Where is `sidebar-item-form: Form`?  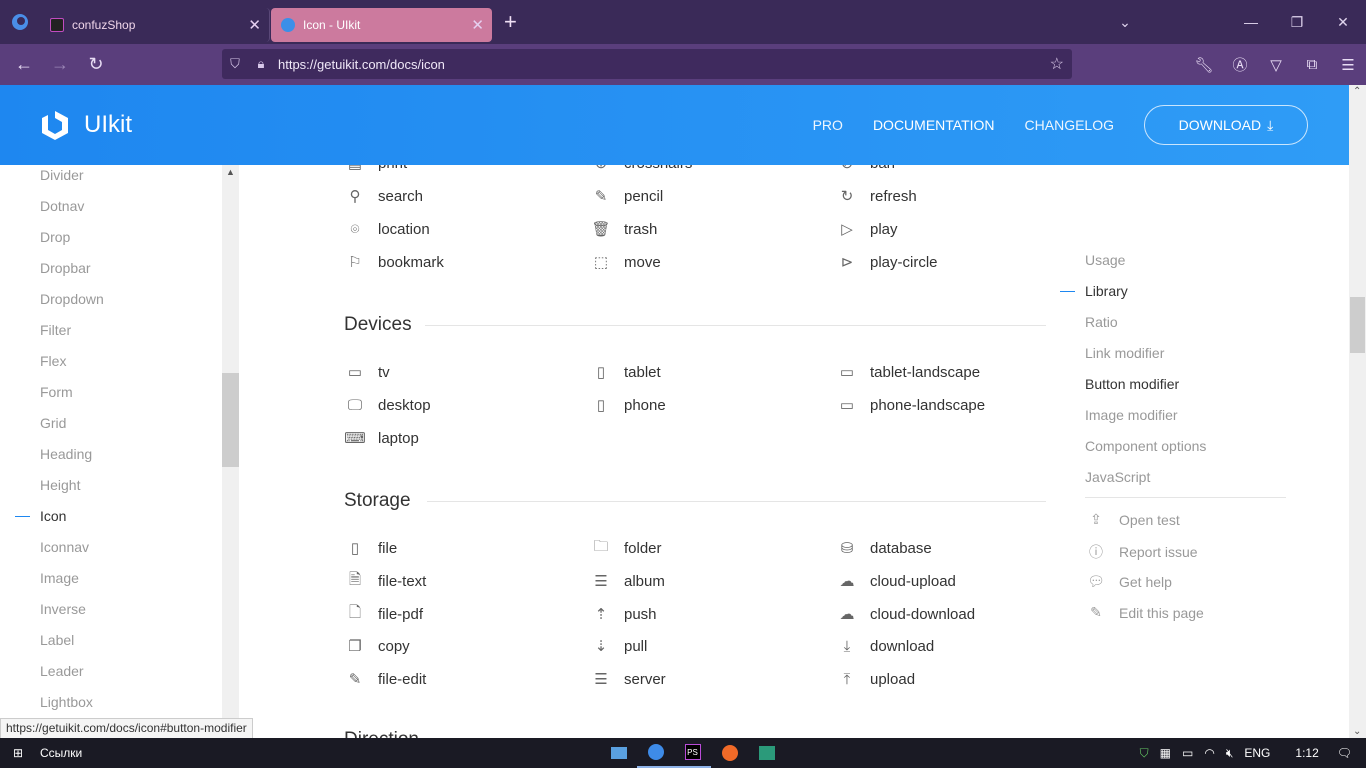 sidebar-item-form: Form is located at coordinates (119, 397).